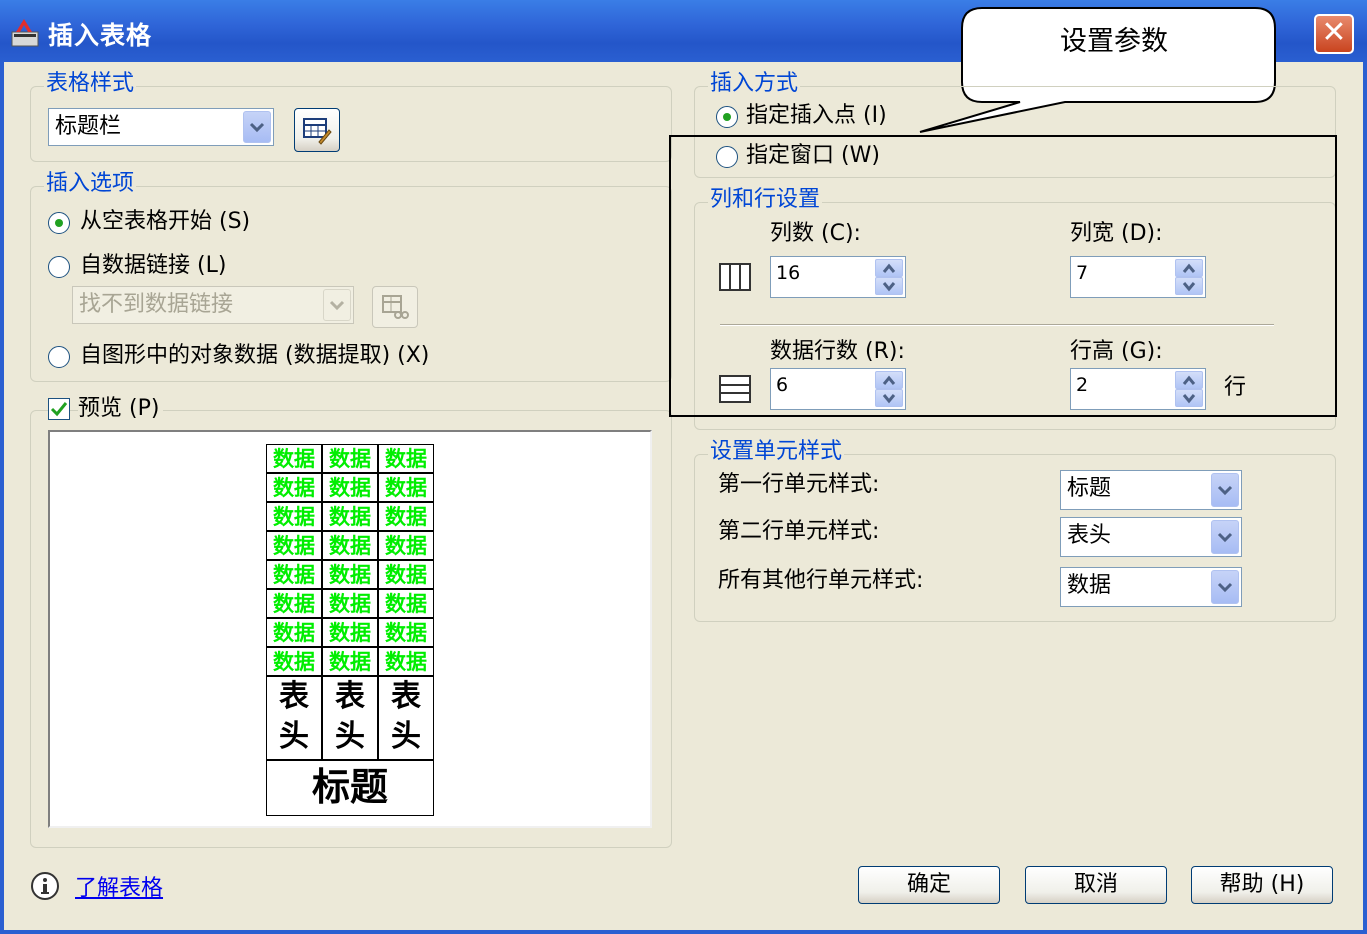 Image resolution: width=1367 pixels, height=934 pixels. What do you see at coordinates (754, 83) in the screenshot?
I see `insert-method-legend: 插入方式` at bounding box center [754, 83].